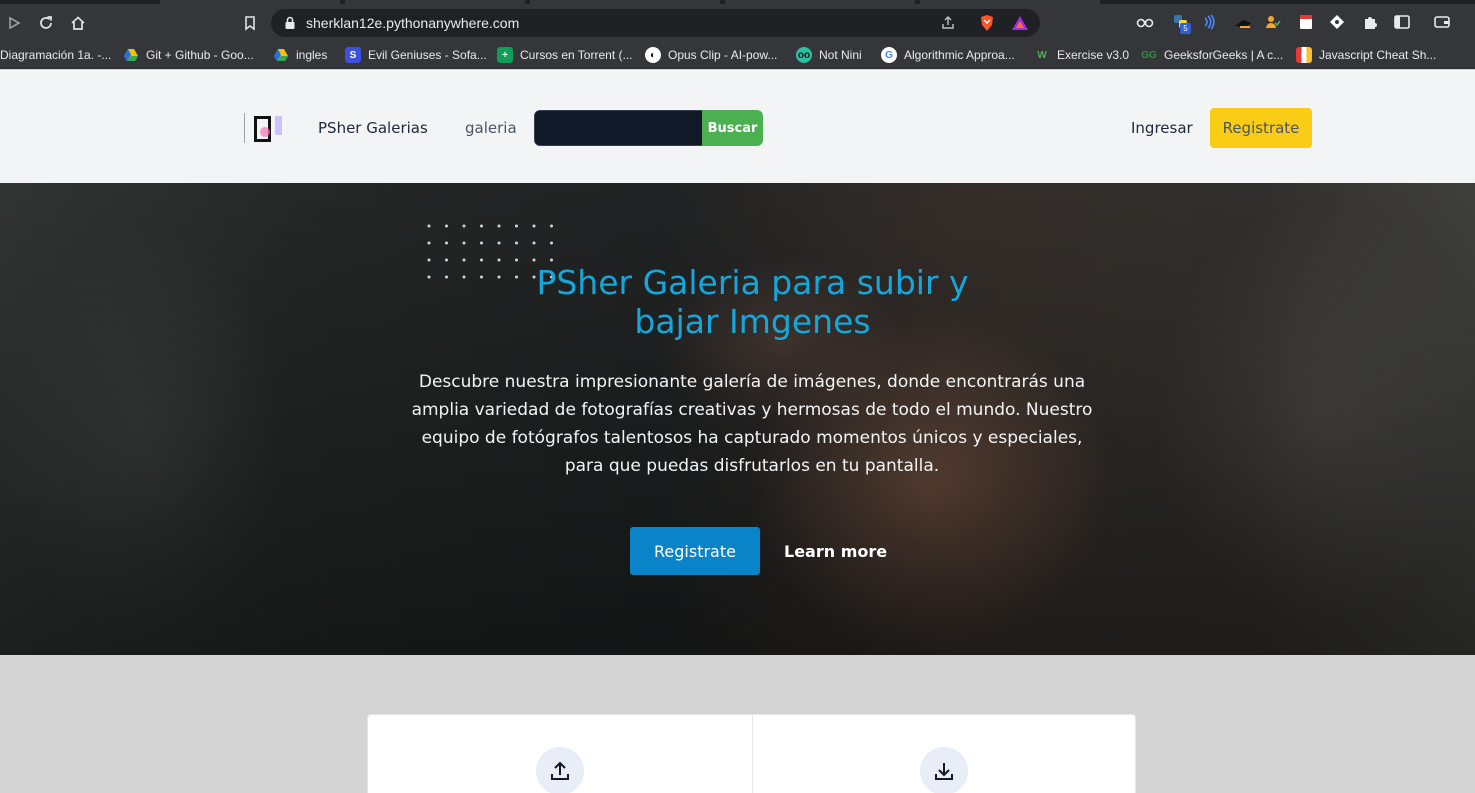  I want to click on torrent-icon: +, so click(505, 55).